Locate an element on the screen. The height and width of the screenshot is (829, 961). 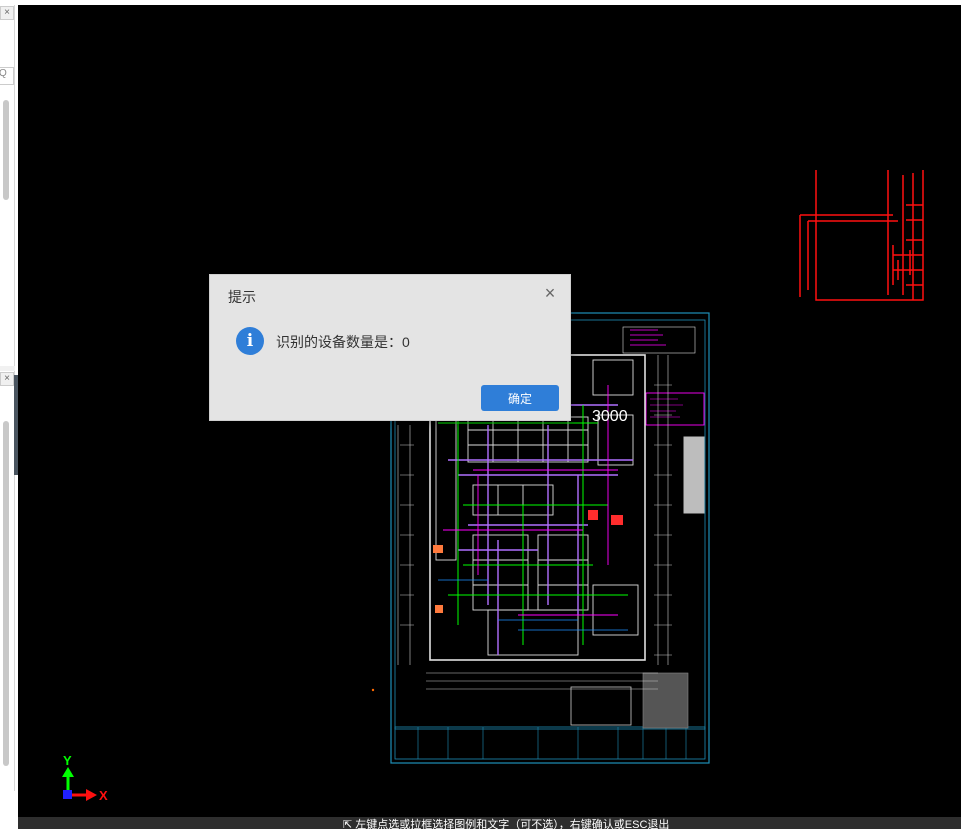
ucs-axis-icon: Y X is located at coordinates (85, 778).